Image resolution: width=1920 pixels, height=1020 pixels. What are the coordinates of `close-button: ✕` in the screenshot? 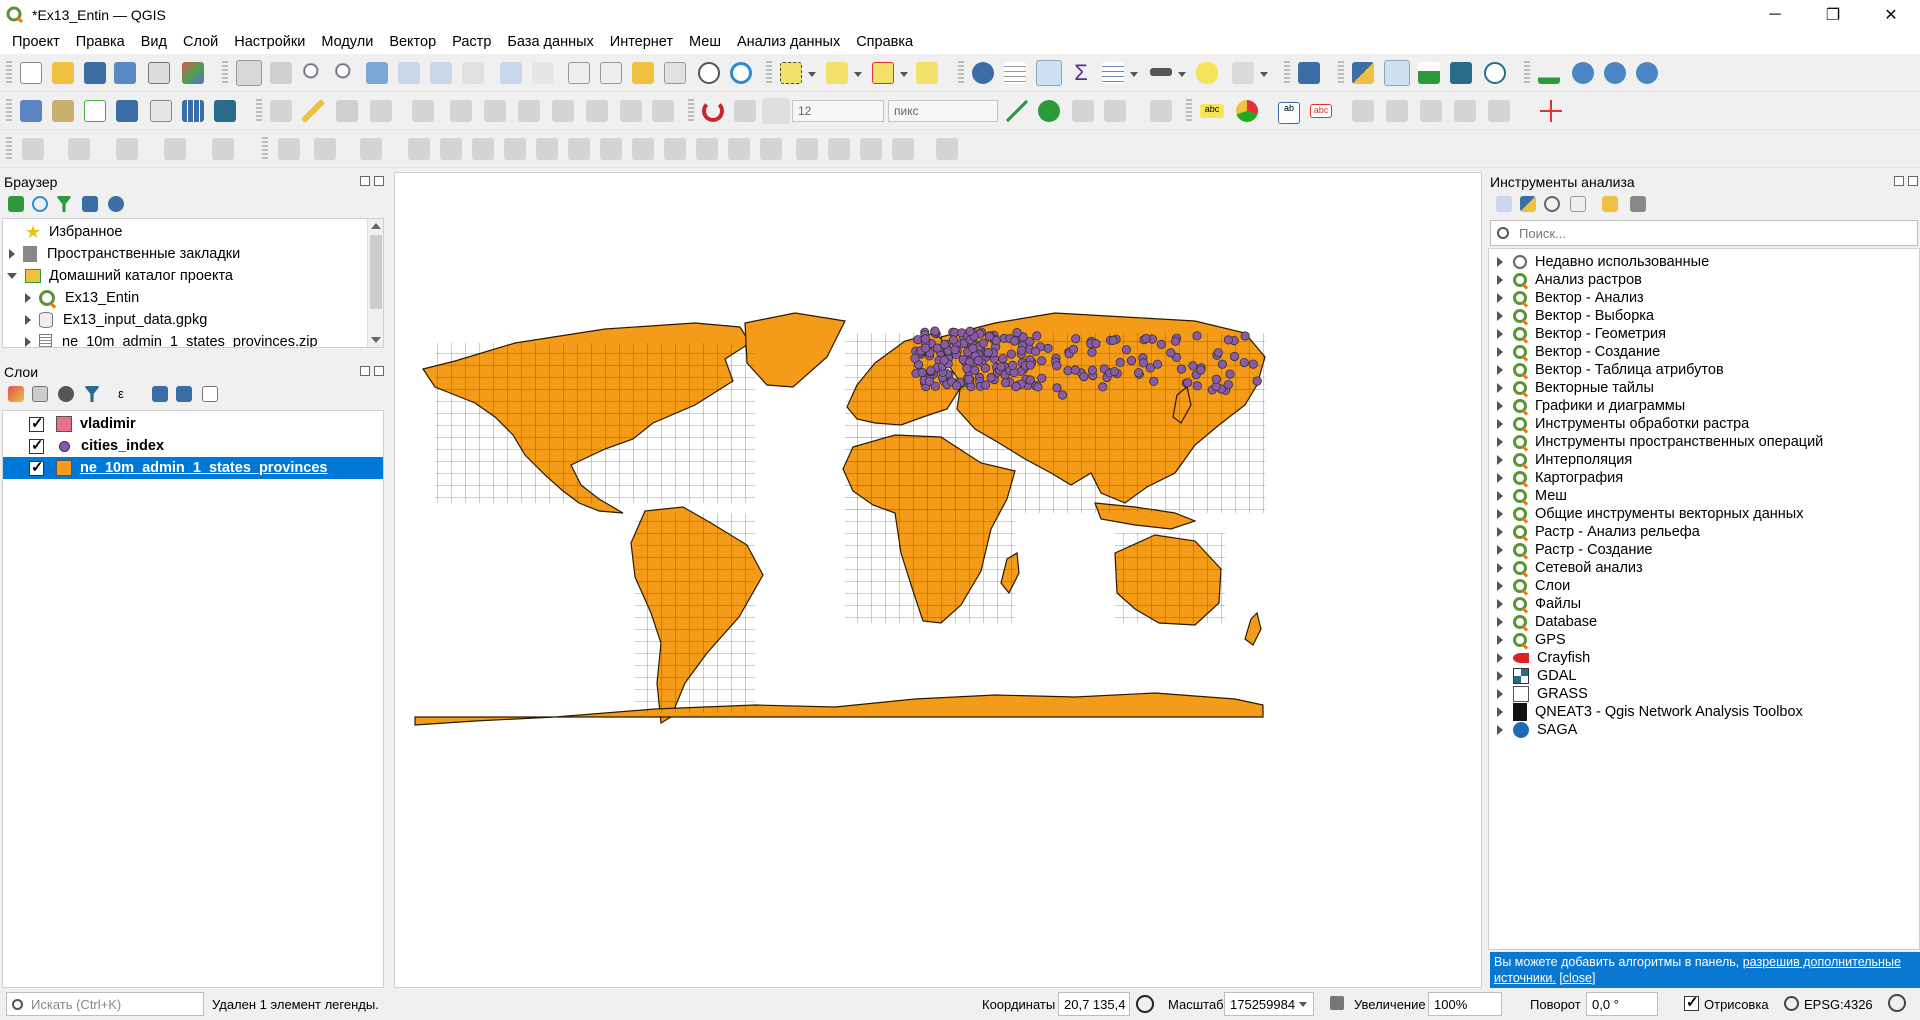 It's located at (1891, 15).